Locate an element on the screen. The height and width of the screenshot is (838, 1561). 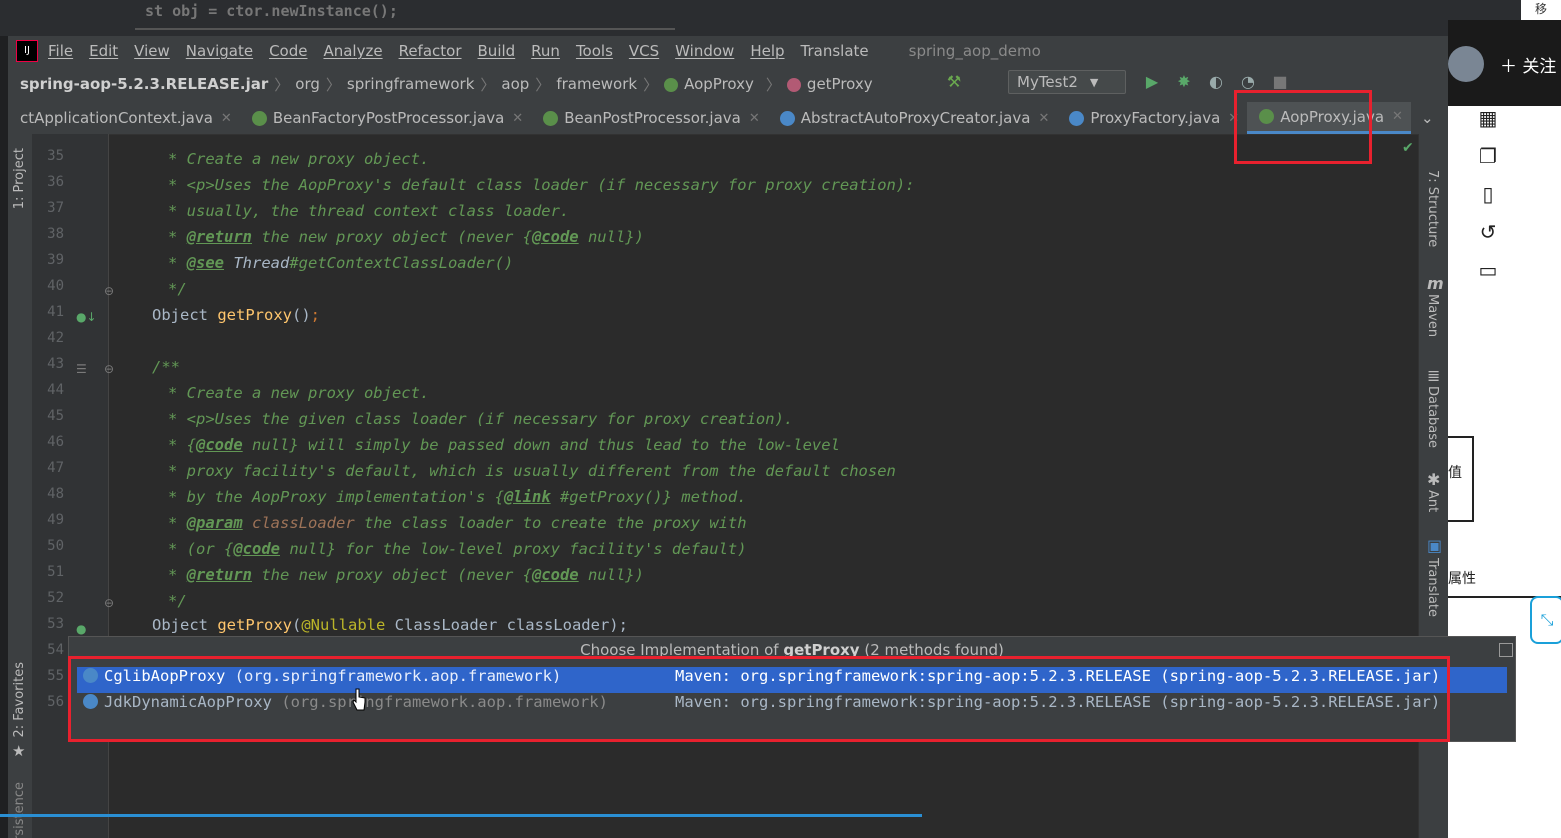
menu-navigate: Navigate is located at coordinates (219, 51).